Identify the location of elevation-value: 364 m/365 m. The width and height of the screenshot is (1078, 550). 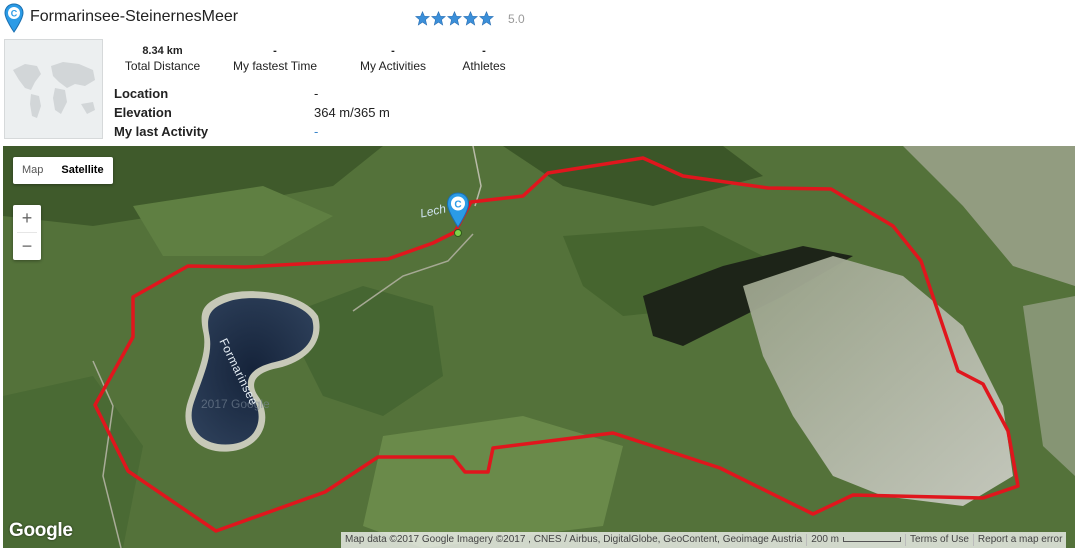
(352, 112).